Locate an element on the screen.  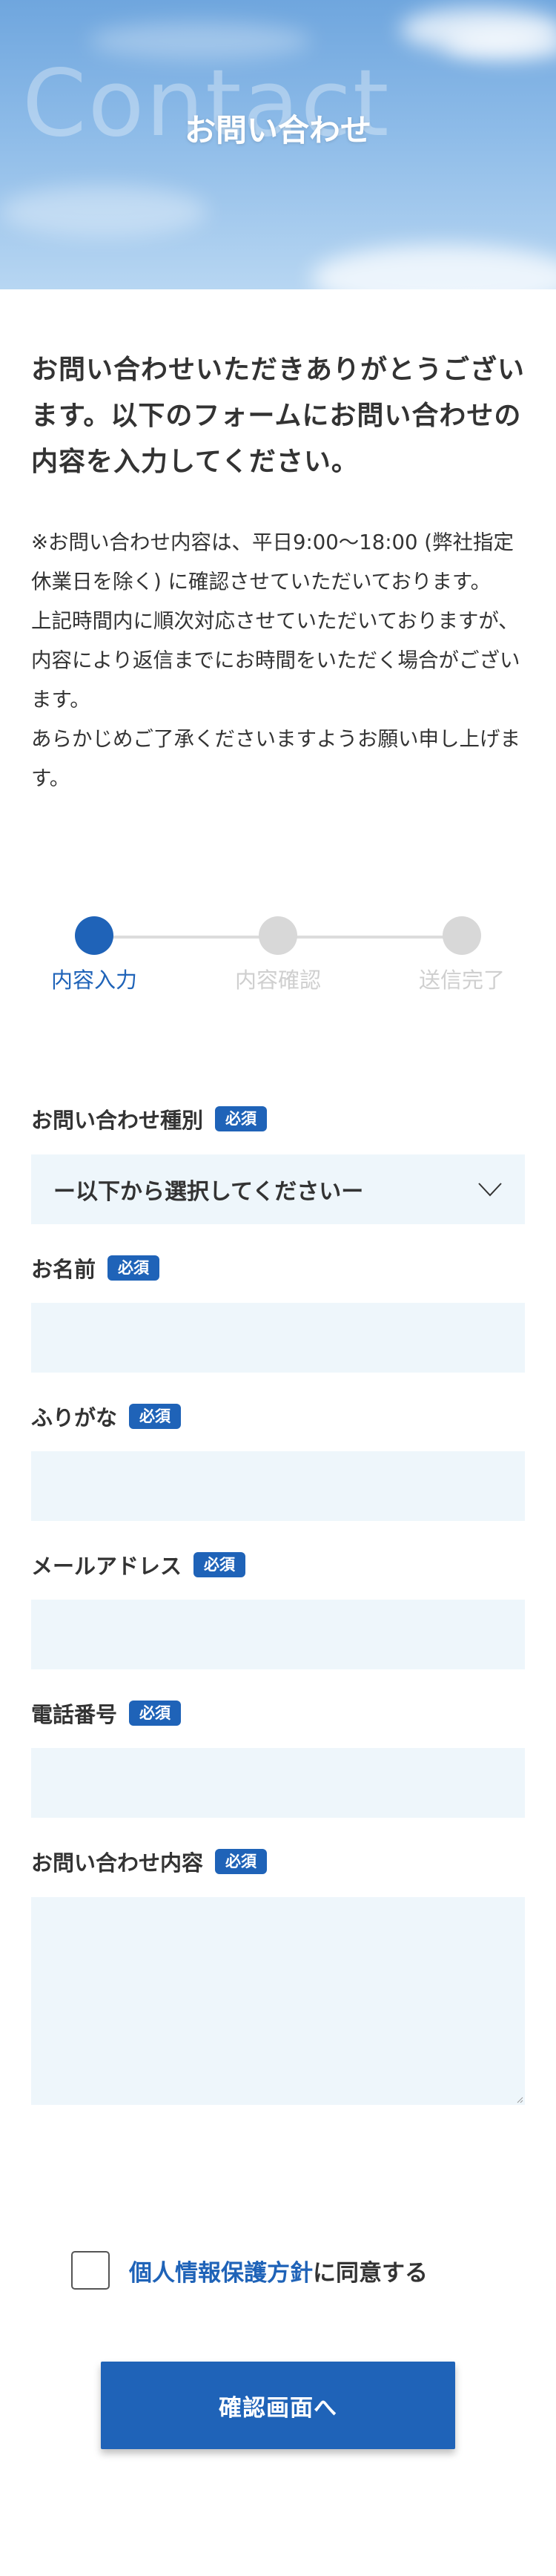
agree-text: 個人情報保護方針に同意する is located at coordinates (278, 2270).